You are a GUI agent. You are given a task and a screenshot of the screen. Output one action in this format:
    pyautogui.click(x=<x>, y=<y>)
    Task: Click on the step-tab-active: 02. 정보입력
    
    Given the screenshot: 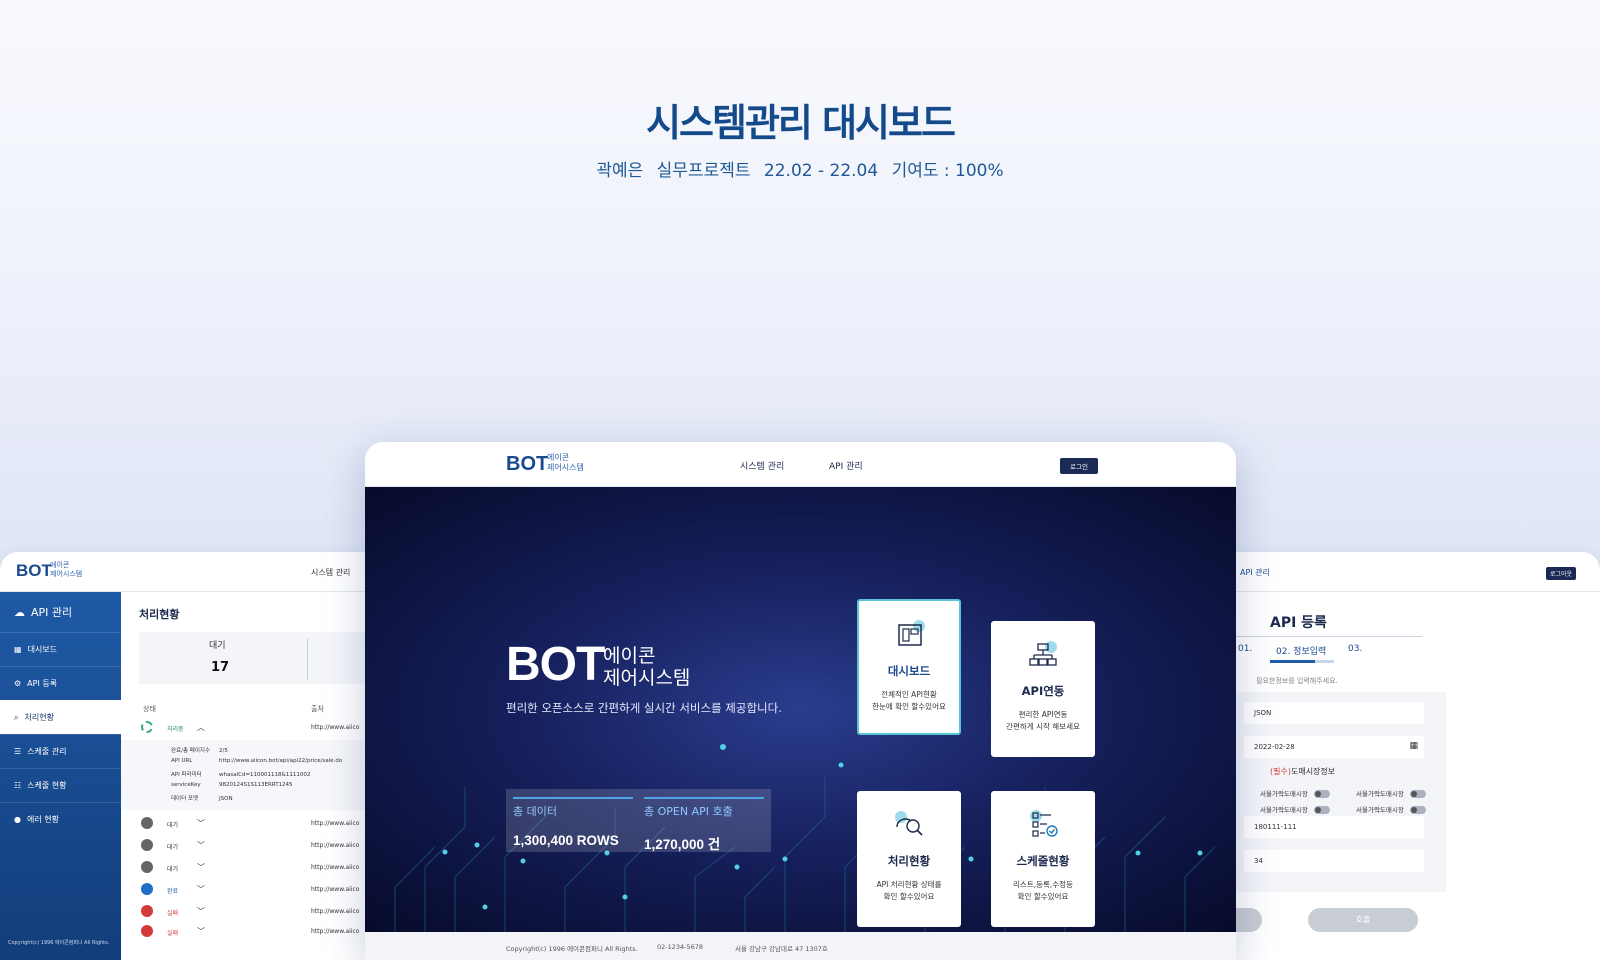 What is the action you would take?
    pyautogui.click(x=1301, y=650)
    